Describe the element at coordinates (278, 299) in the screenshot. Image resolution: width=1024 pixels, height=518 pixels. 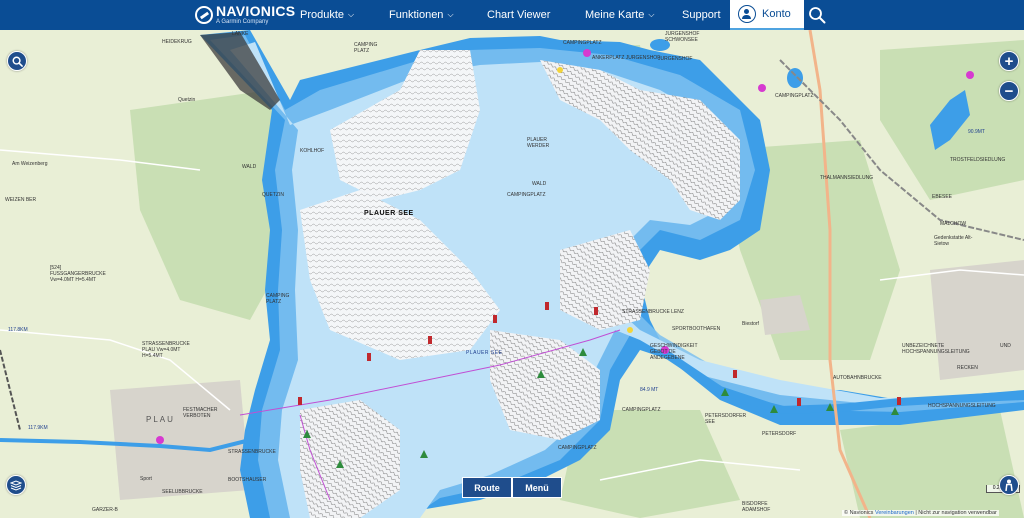
I see `map-label-camping-left: CAMPING PLATZ` at that location.